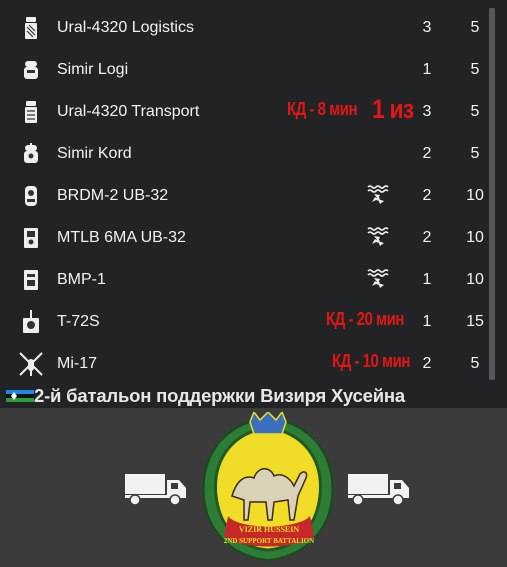  Describe the element at coordinates (249, 154) in the screenshot. I see `unit-row-simir-kord: Simir Kord 2 5` at that location.